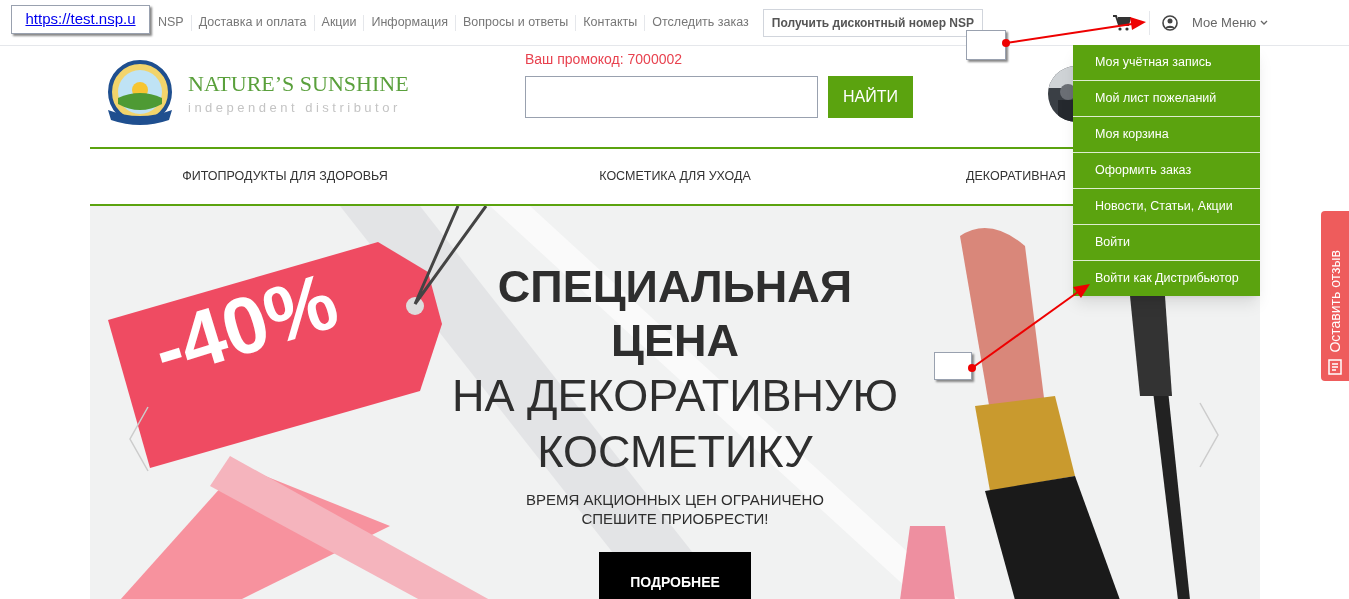 The height and width of the screenshot is (599, 1349). Describe the element at coordinates (604, 59) in the screenshot. I see `promo-code: Ваш промокод: 7000002` at that location.